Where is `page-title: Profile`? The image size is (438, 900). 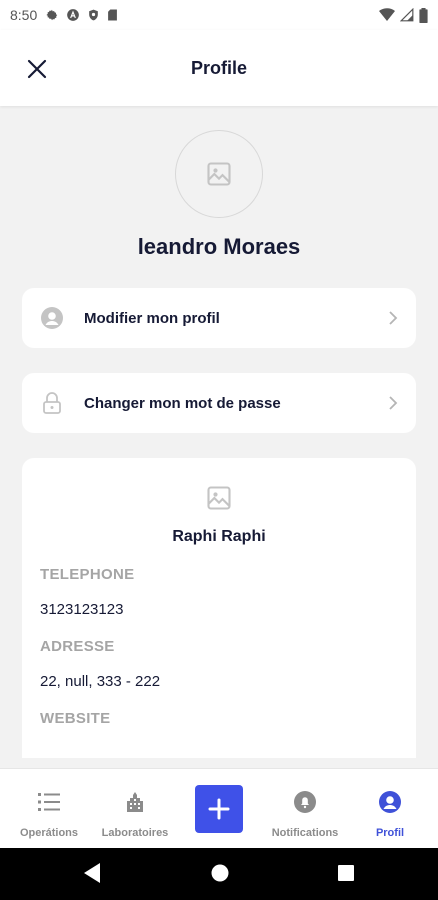
page-title: Profile is located at coordinates (218, 67).